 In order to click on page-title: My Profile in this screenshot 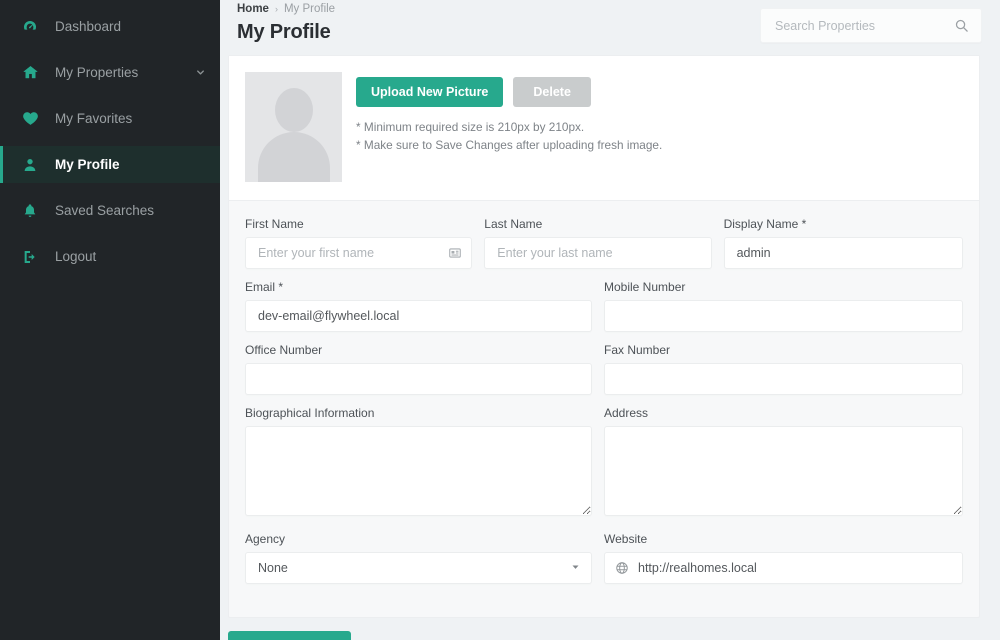, I will do `click(284, 32)`.